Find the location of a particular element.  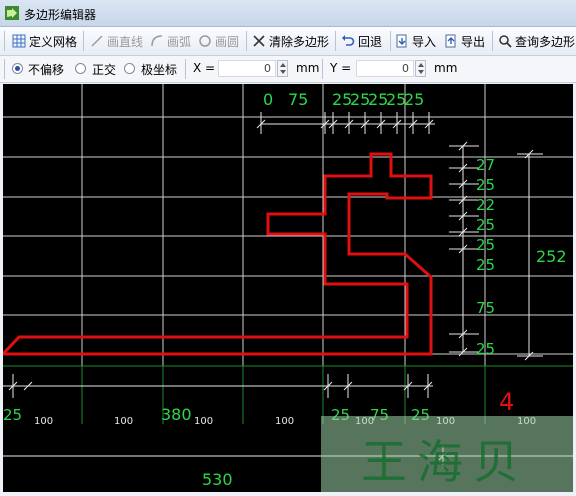

total-length: 530 is located at coordinates (217, 479).